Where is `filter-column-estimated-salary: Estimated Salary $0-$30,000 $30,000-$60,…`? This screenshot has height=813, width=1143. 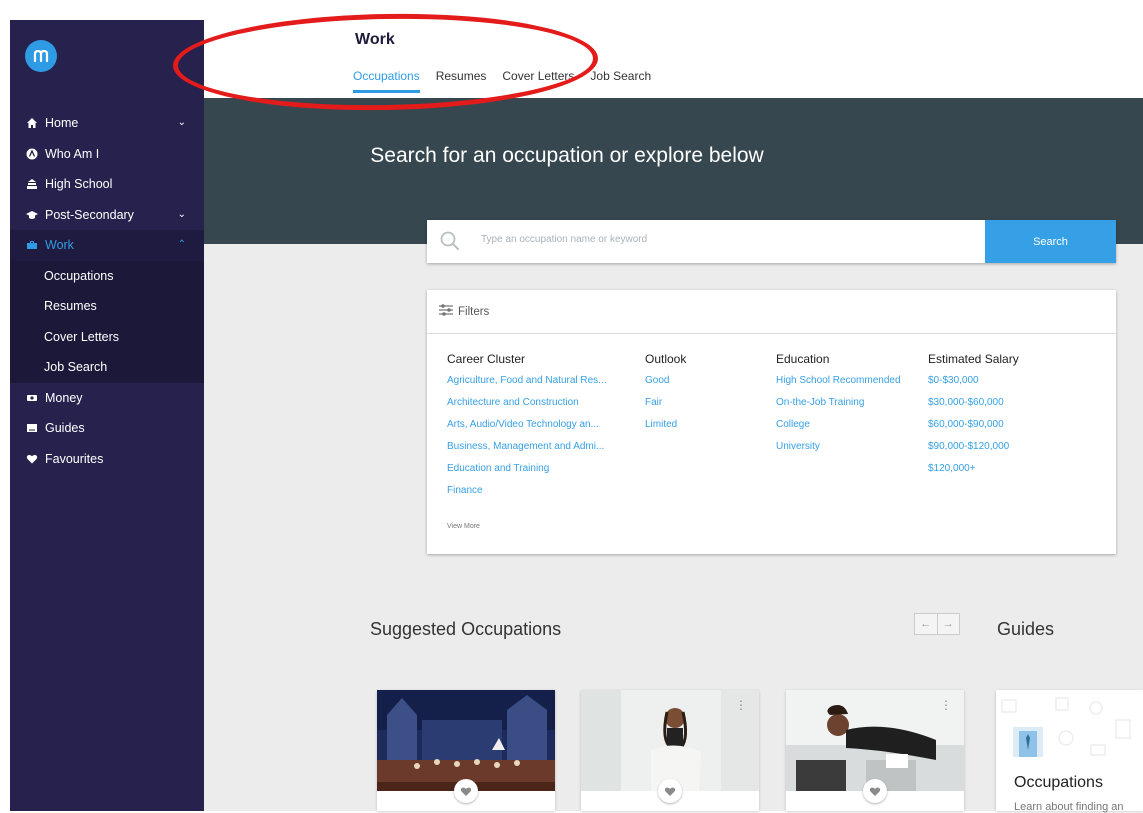 filter-column-estimated-salary: Estimated Salary $0-$30,000 $30,000-$60,… is located at coordinates (973, 418).